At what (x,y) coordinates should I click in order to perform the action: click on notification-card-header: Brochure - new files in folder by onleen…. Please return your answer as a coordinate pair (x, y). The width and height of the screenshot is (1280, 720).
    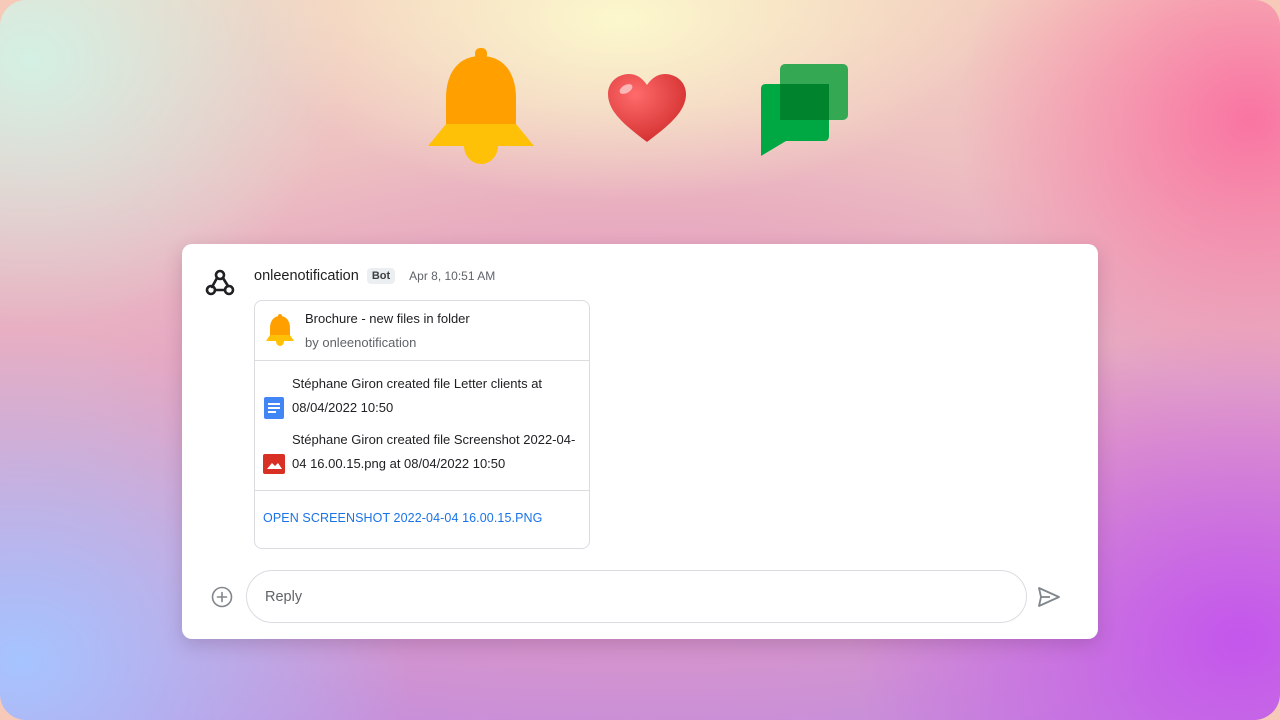
    Looking at the image, I should click on (422, 331).